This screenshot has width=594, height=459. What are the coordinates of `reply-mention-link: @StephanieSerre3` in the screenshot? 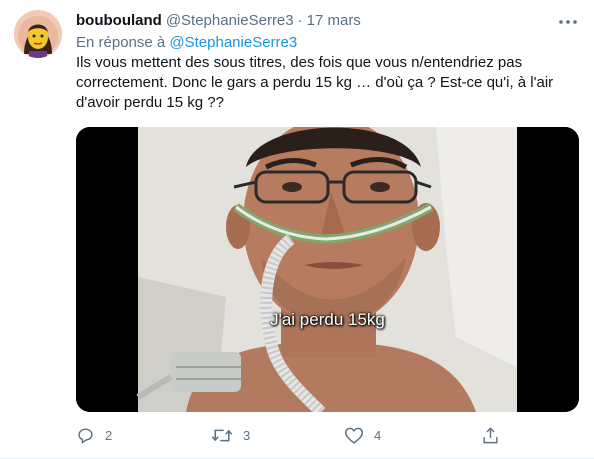 It's located at (233, 42).